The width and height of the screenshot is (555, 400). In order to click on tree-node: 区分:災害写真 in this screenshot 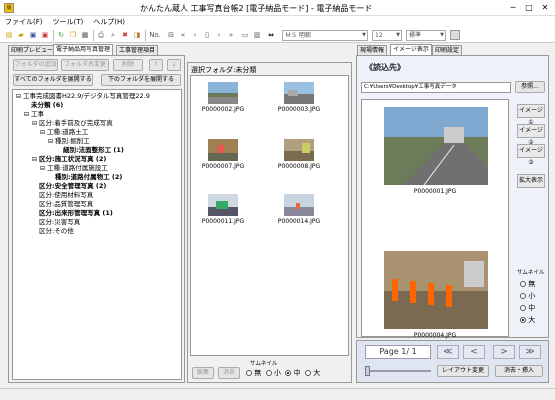, I will do `click(83, 222)`.